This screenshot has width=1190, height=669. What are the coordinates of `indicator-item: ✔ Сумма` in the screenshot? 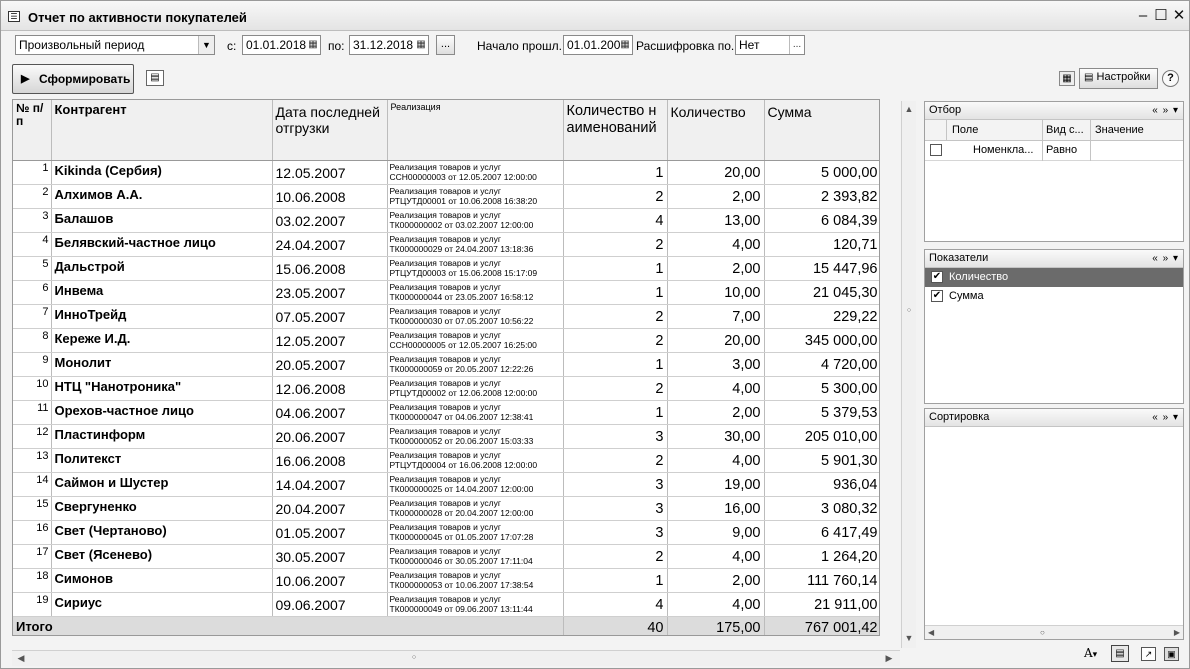 It's located at (1054, 296).